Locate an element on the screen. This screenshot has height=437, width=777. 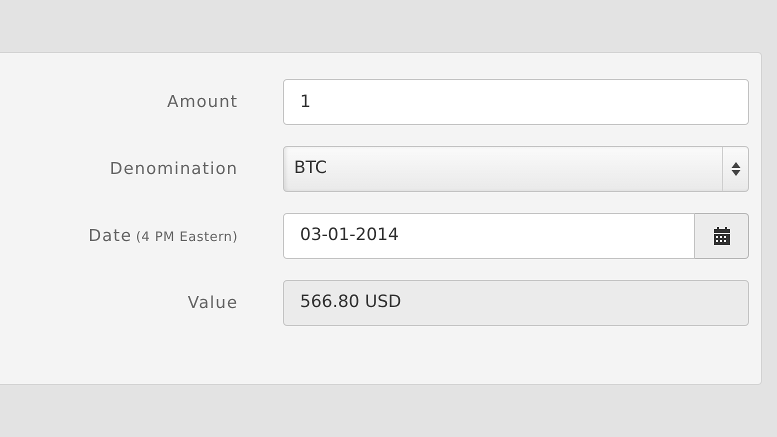
field-label: Denomination is located at coordinates (174, 169).